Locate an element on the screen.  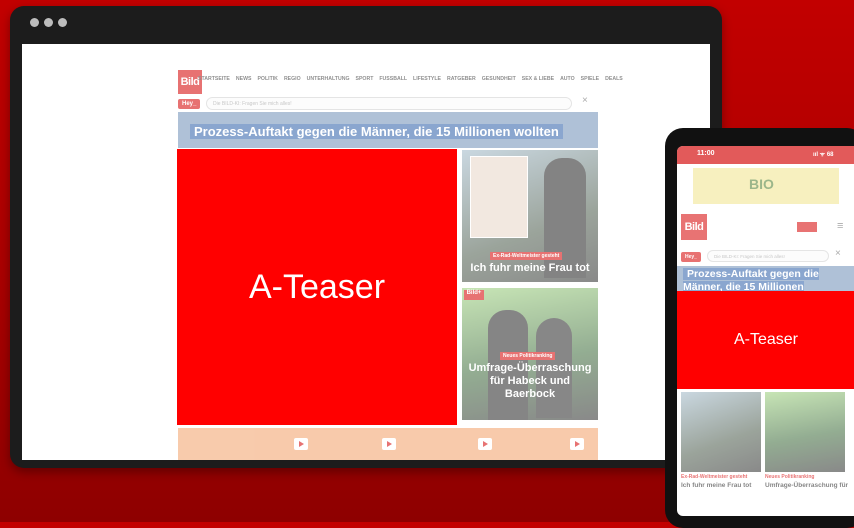
video-carousel is located at coordinates (388, 444).